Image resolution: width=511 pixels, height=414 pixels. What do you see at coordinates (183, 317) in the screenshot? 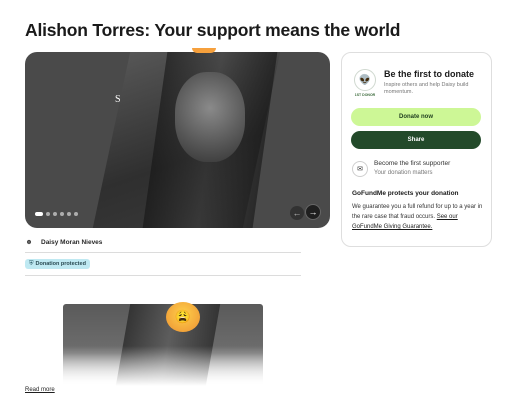
I see `weary-face-emoji-icon: 😩` at bounding box center [183, 317].